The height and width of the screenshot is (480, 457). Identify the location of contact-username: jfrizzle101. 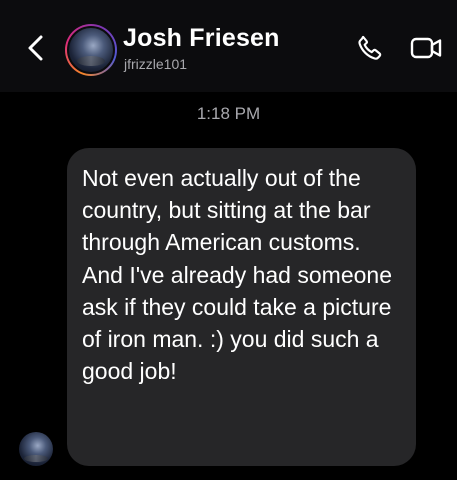
(156, 64).